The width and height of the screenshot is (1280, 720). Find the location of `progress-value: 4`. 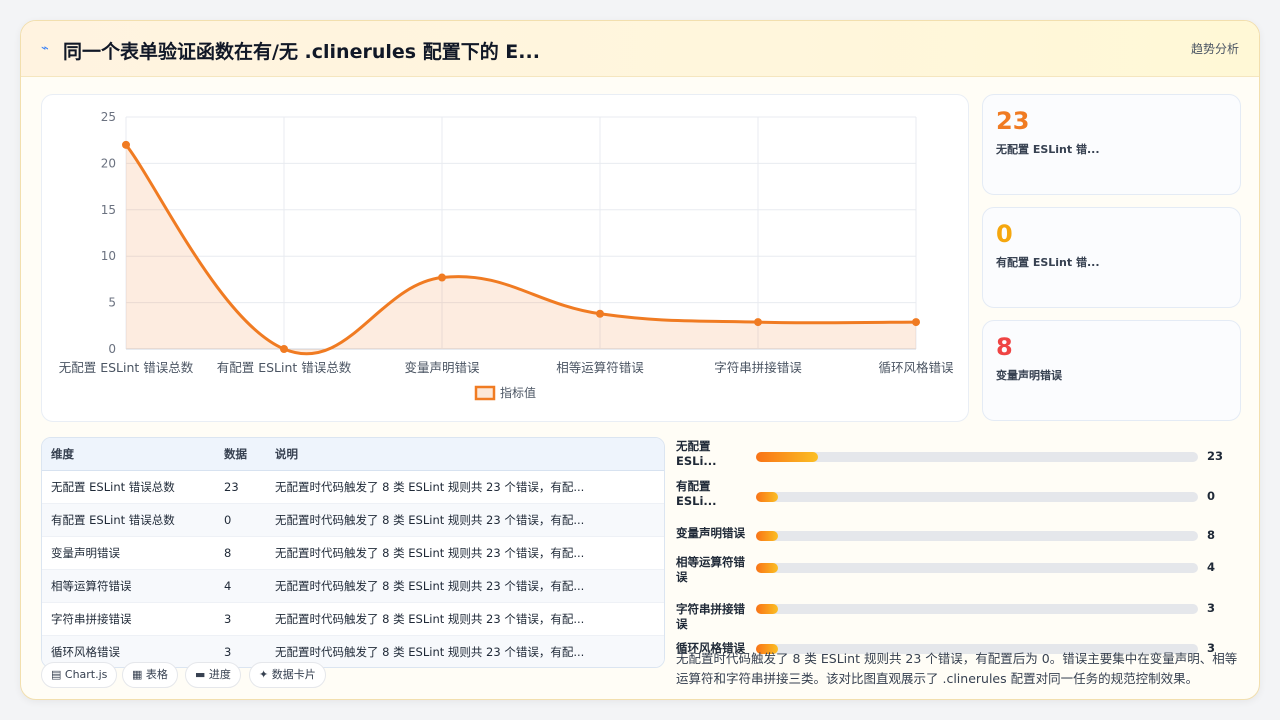

progress-value: 4 is located at coordinates (1211, 567).